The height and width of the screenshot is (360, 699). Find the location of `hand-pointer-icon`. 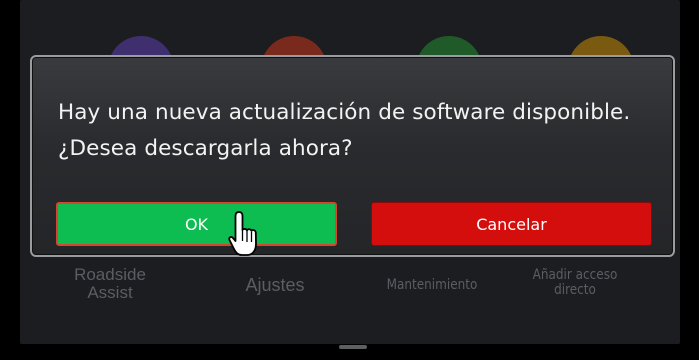

hand-pointer-icon is located at coordinates (242, 233).